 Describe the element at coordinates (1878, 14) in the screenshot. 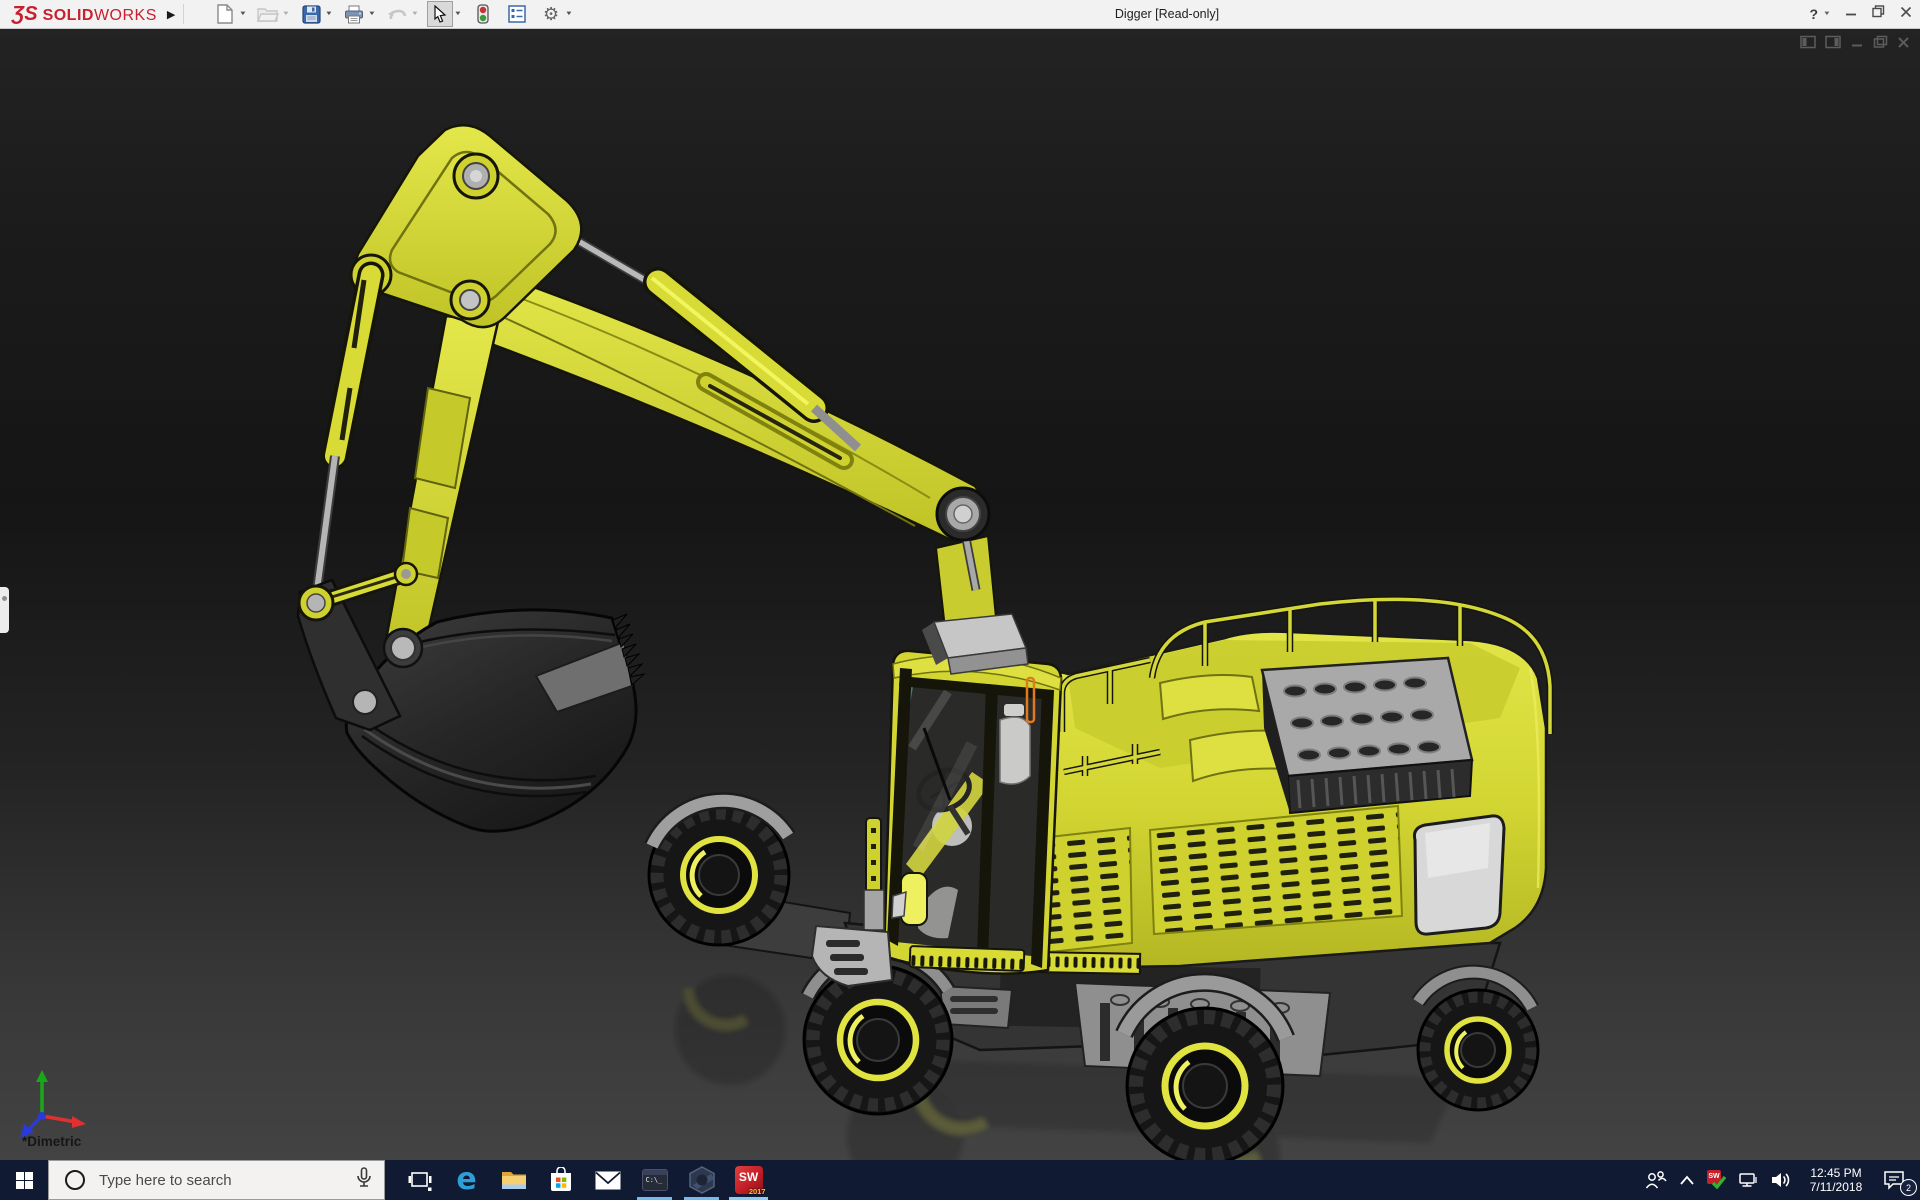

I see `restore-button` at that location.